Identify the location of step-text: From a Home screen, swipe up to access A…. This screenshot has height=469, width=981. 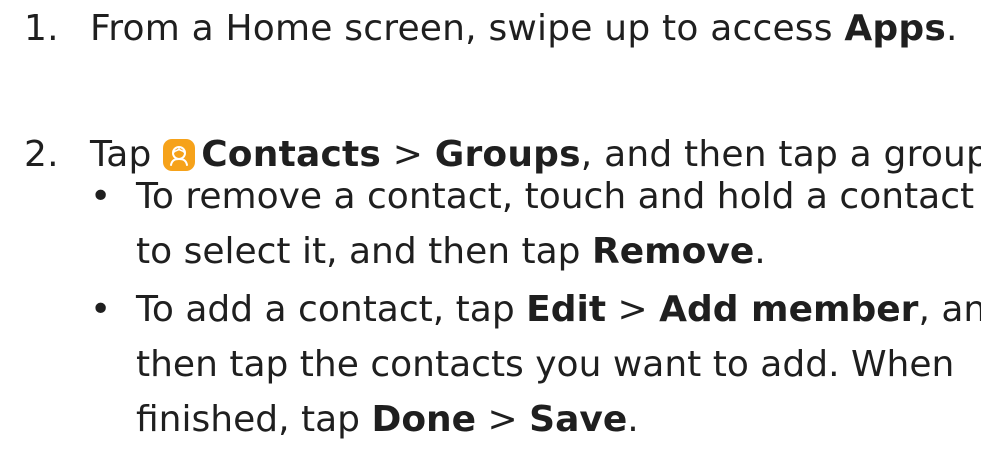
(524, 29).